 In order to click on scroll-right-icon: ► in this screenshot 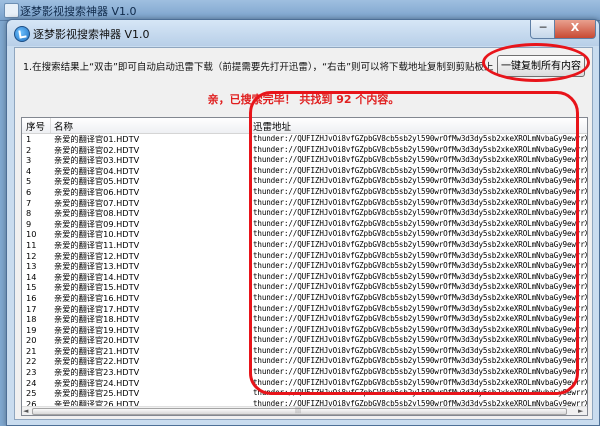, I will do `click(580, 411)`.